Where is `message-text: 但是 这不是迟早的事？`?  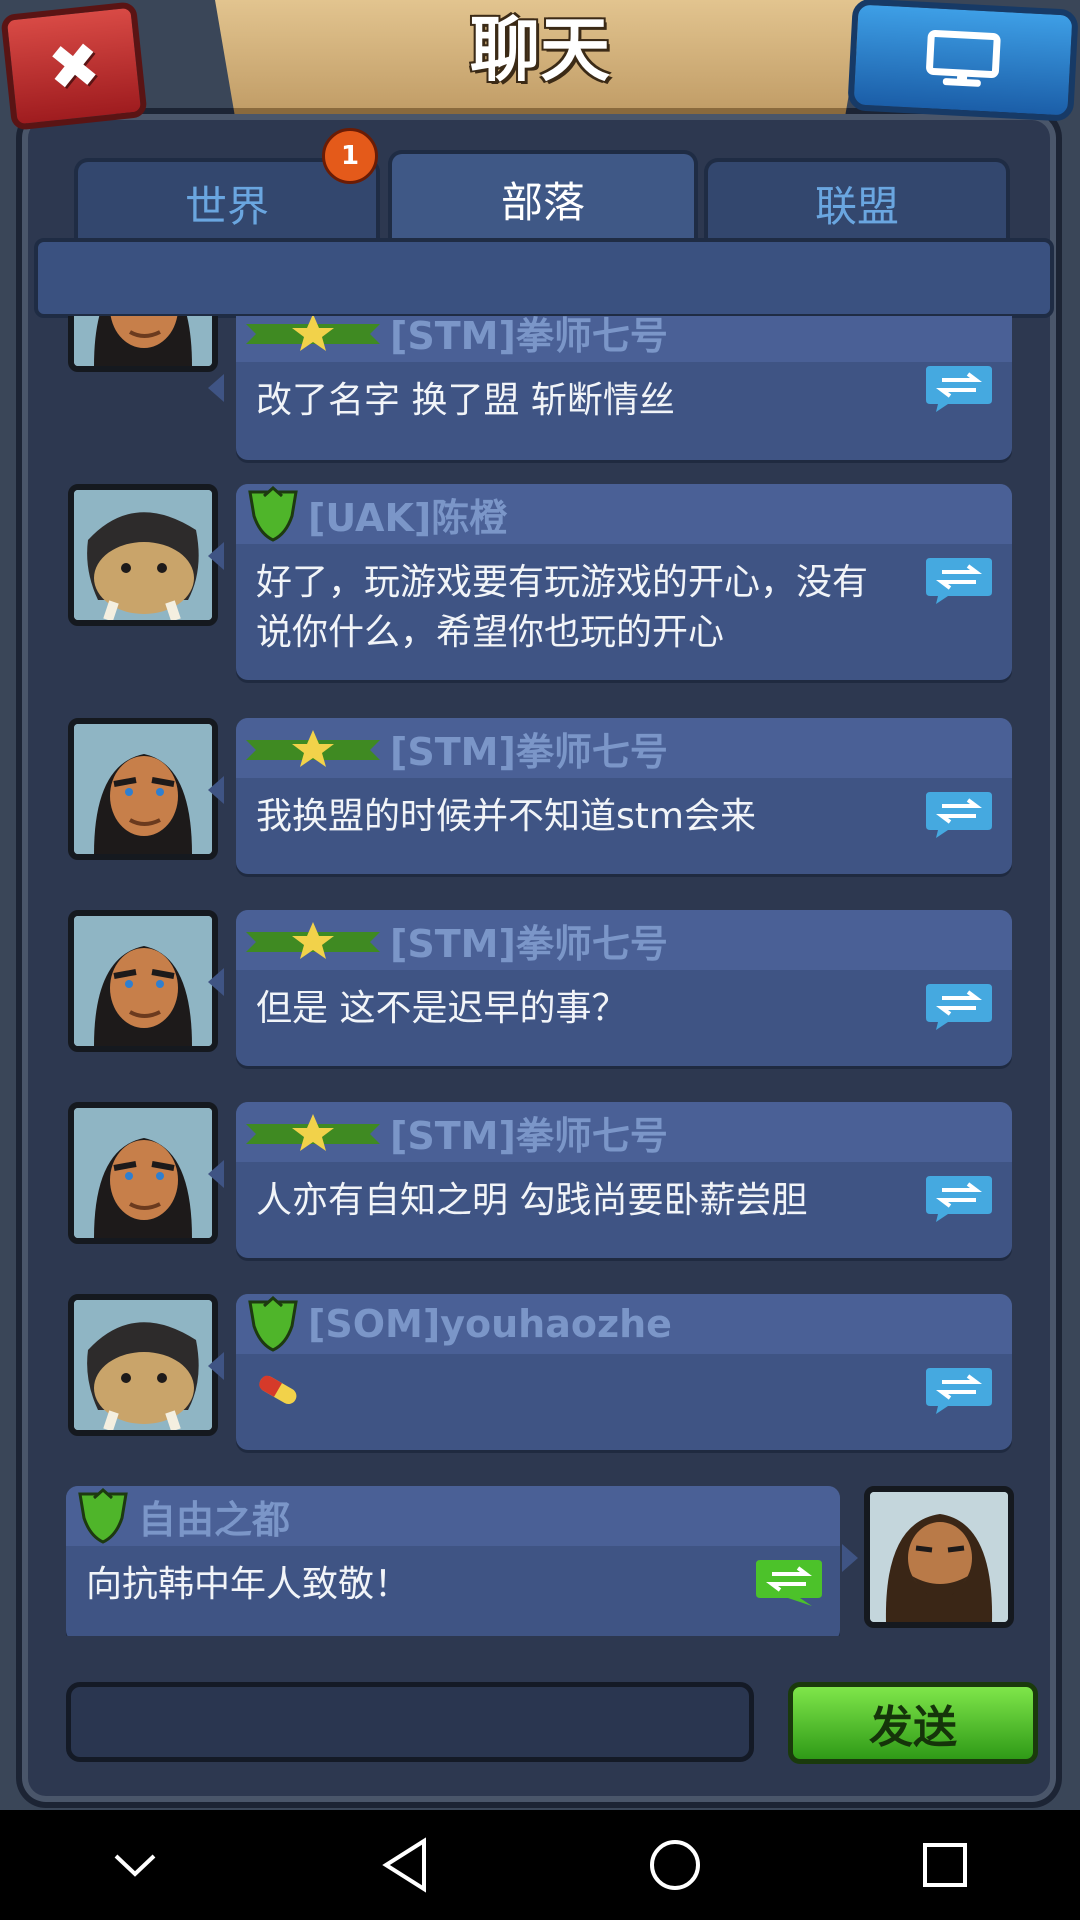
message-text: 但是 这不是迟早的事？ is located at coordinates (442, 1008).